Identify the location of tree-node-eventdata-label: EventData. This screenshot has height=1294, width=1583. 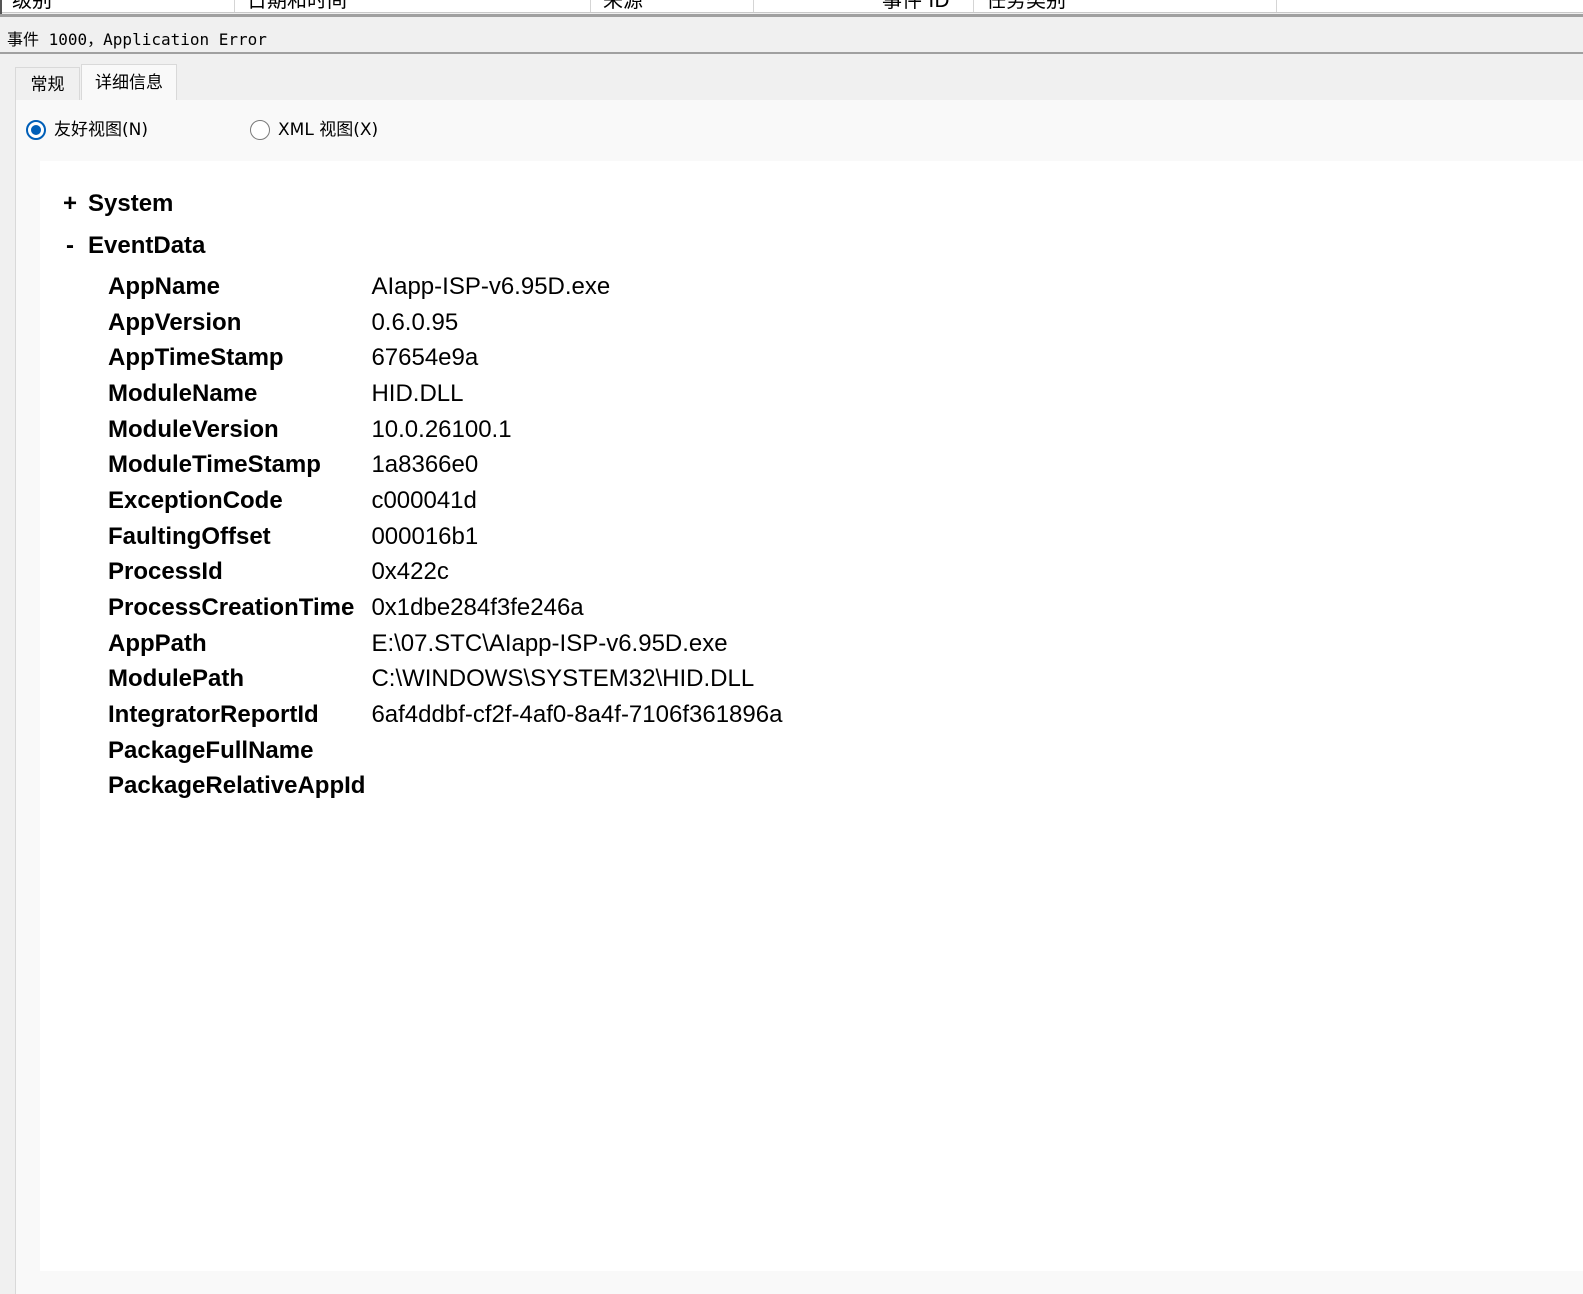
(147, 245).